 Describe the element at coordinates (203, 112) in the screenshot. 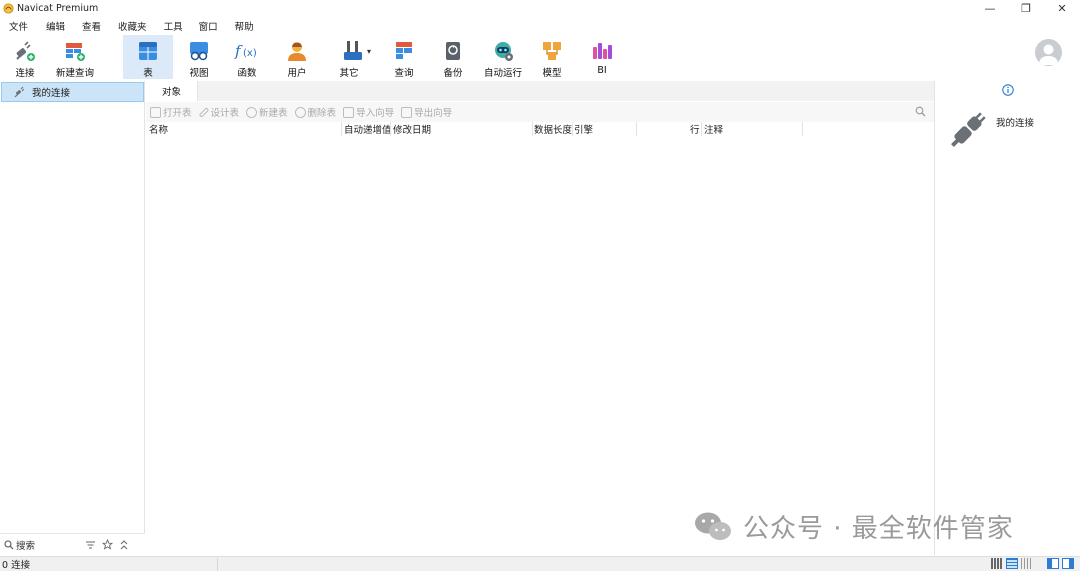

I see `pencil-icon` at that location.